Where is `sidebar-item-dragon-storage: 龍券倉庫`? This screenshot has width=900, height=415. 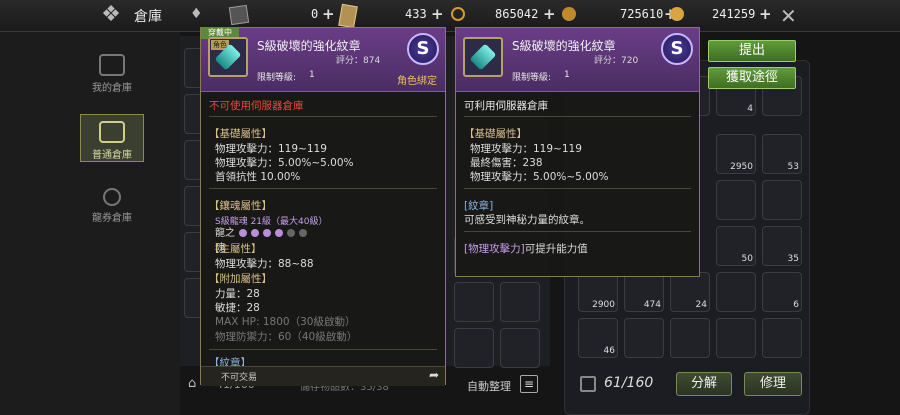
sidebar-item-dragon-storage: 龍券倉庫 is located at coordinates (112, 206).